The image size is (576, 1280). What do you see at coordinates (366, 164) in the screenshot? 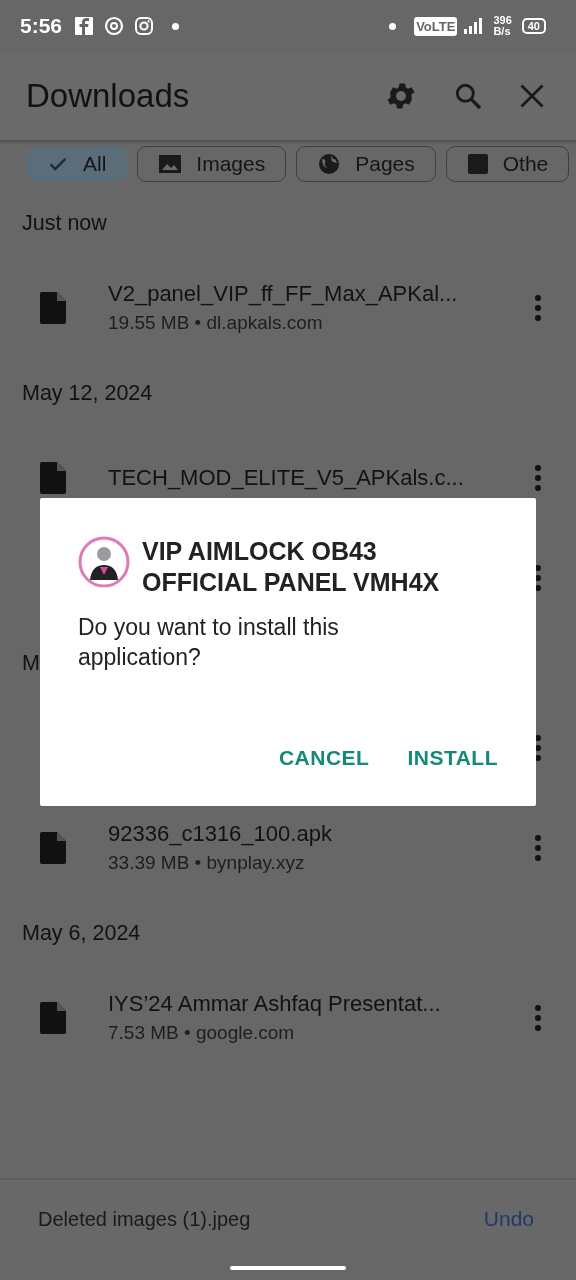
I see `filter-chip: Pages` at bounding box center [366, 164].